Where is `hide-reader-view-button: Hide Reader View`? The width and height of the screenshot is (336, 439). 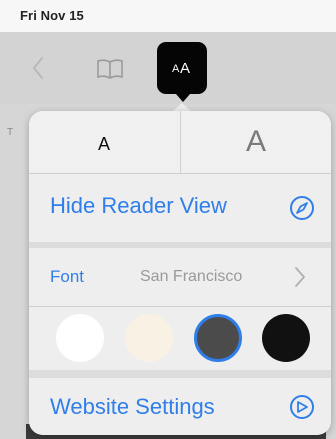
hide-reader-view-button: Hide Reader View is located at coordinates (180, 208).